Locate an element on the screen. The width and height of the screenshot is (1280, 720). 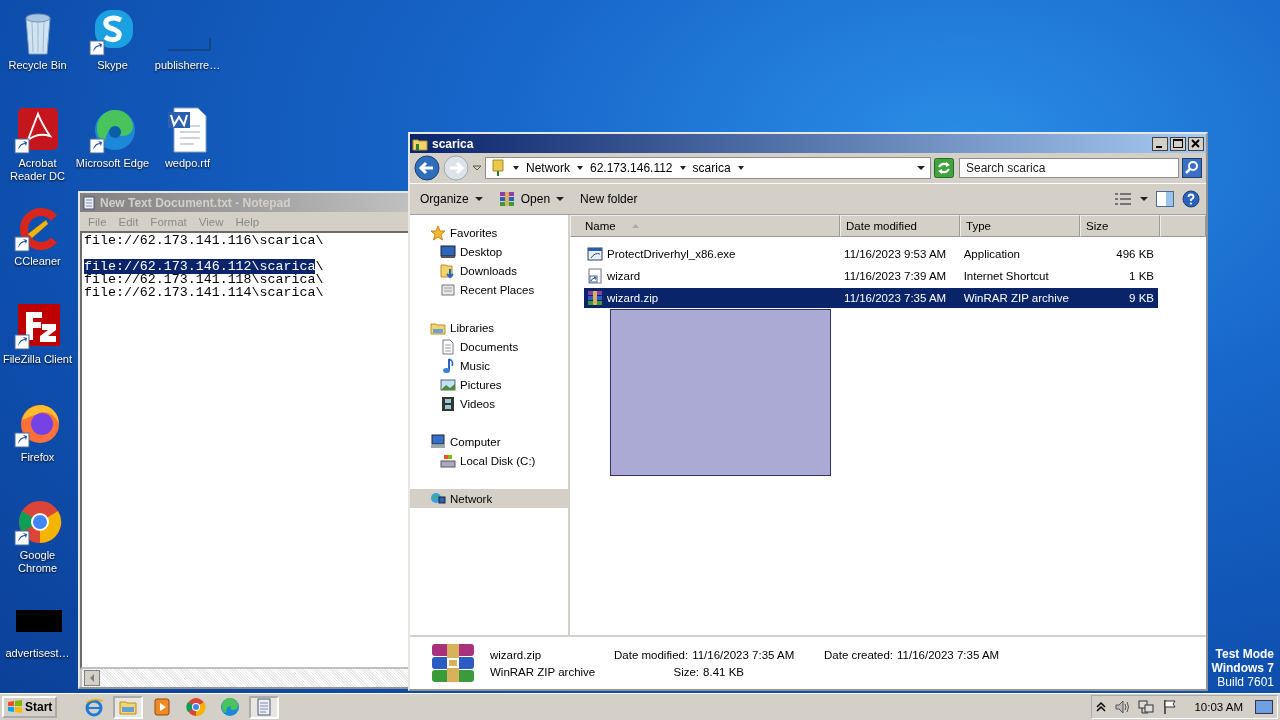
show-desktop-icon is located at coordinates (1264, 707).